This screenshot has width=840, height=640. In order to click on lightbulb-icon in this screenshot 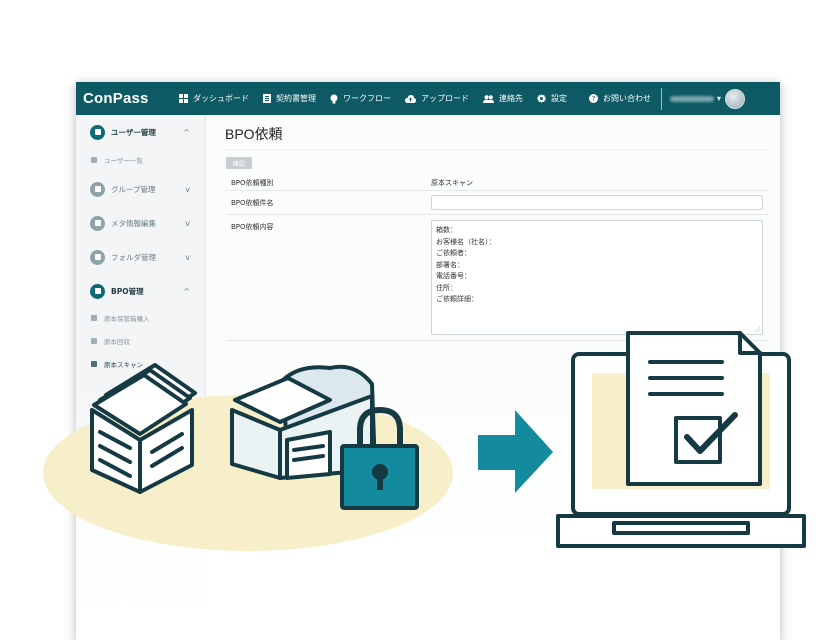, I will do `click(334, 98)`.